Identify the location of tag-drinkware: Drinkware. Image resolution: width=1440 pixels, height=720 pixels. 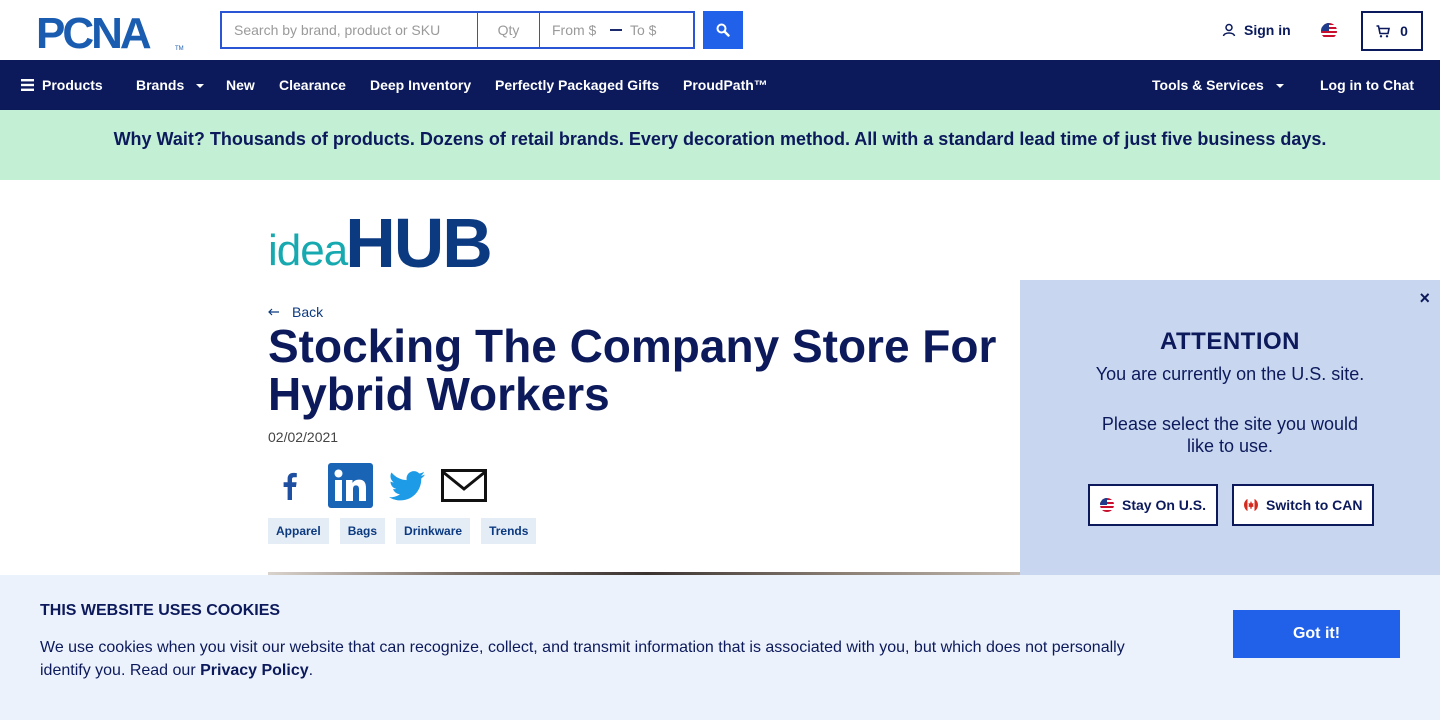
(433, 531).